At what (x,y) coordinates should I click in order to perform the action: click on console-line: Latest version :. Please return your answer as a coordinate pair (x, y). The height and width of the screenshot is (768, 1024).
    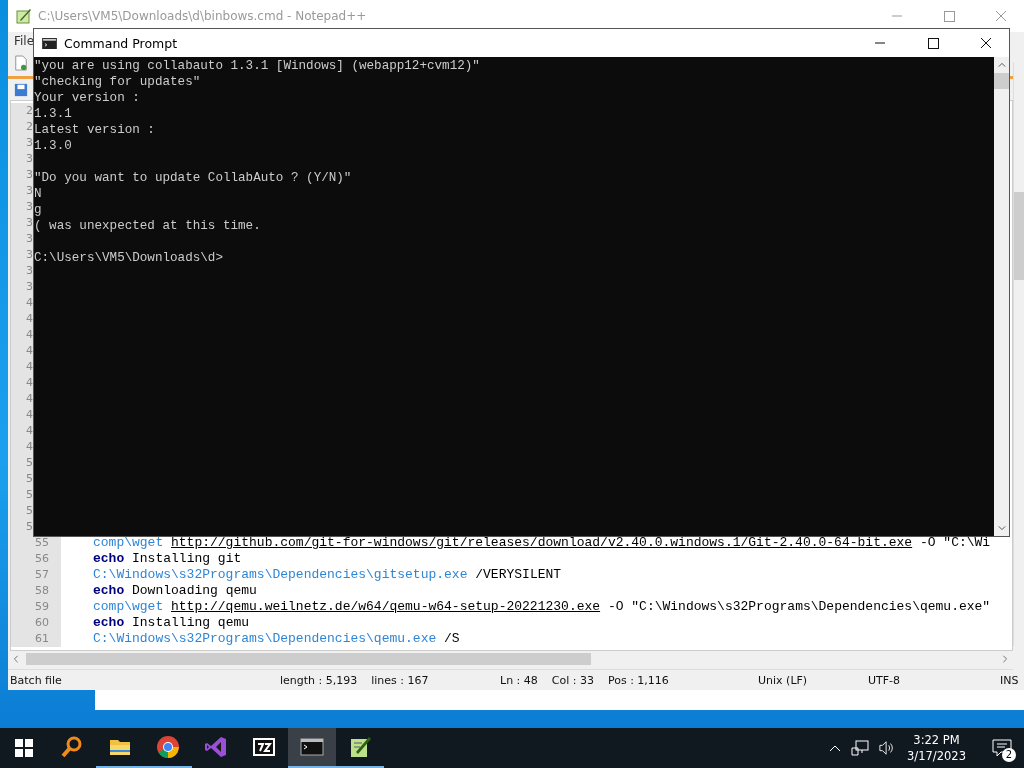
    Looking at the image, I should click on (95, 130).